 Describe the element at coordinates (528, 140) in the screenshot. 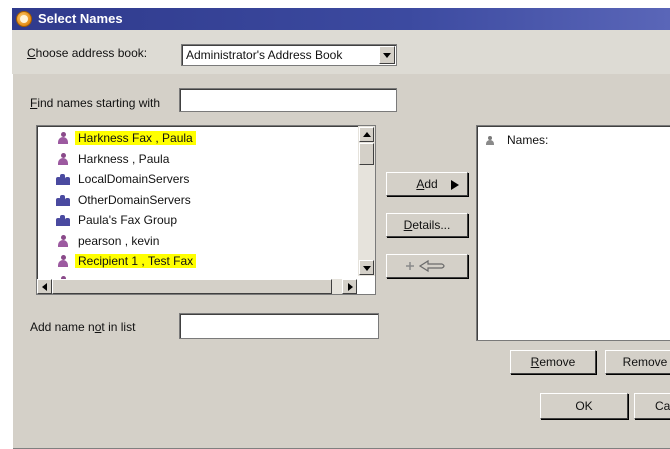

I see `names-root-label: Names:` at that location.